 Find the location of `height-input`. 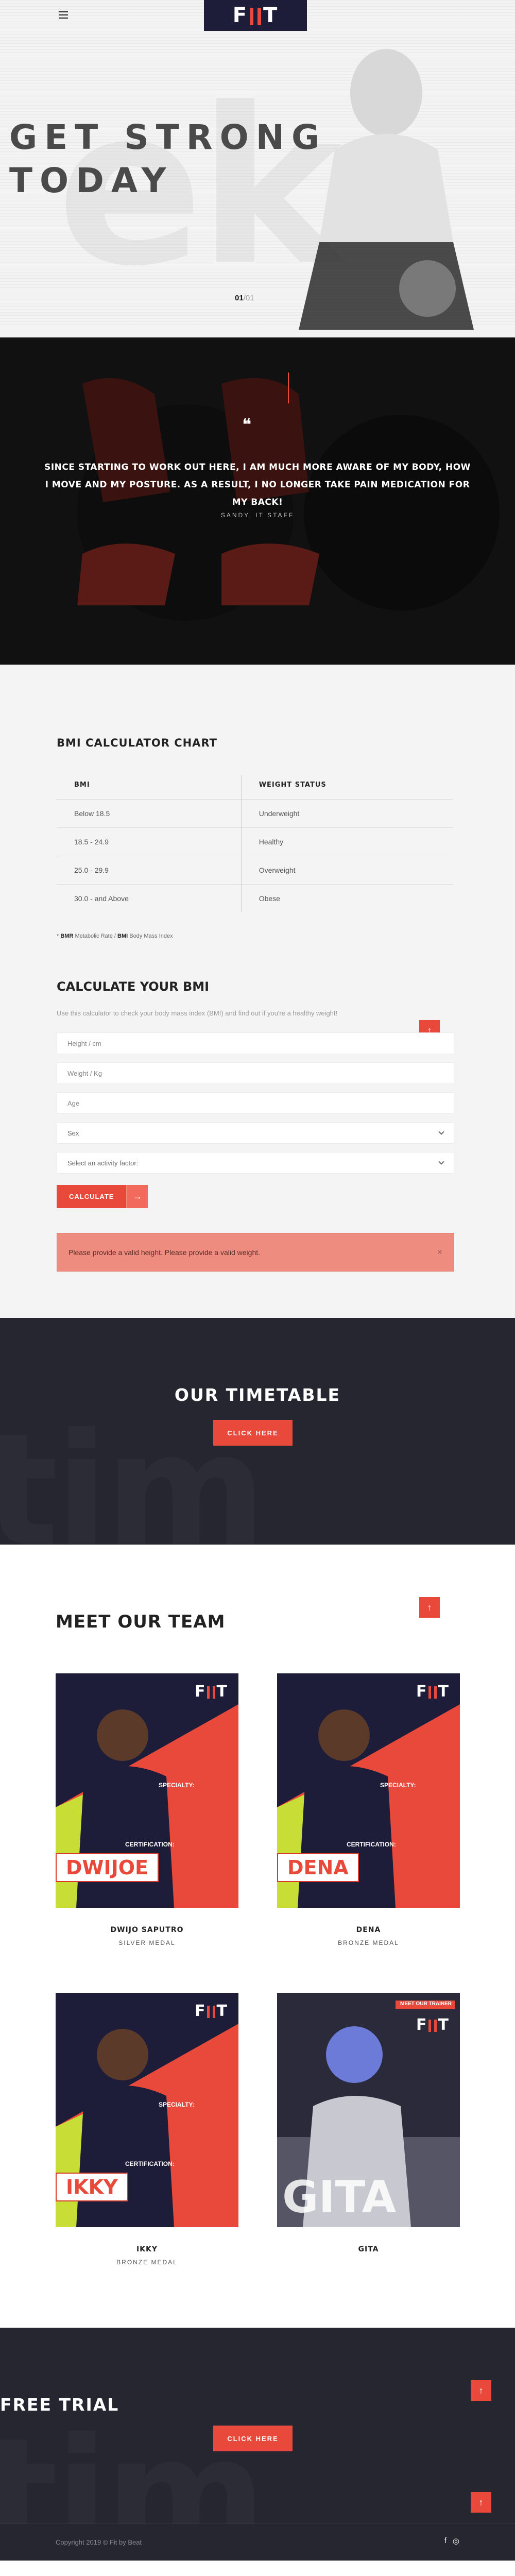

height-input is located at coordinates (255, 1043).